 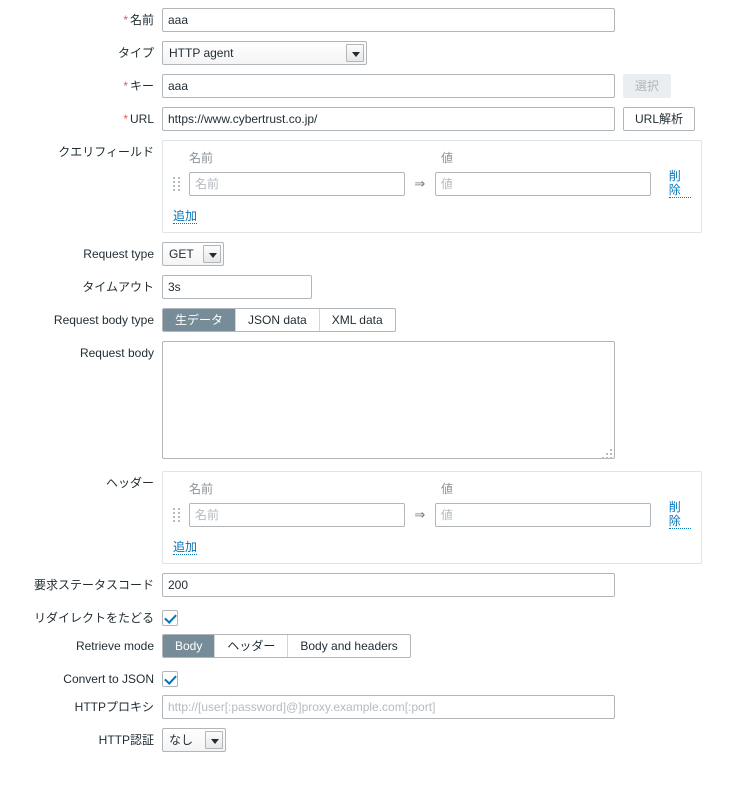 I want to click on row-convert-to-json: Convert to JSON, so click(x=375, y=677).